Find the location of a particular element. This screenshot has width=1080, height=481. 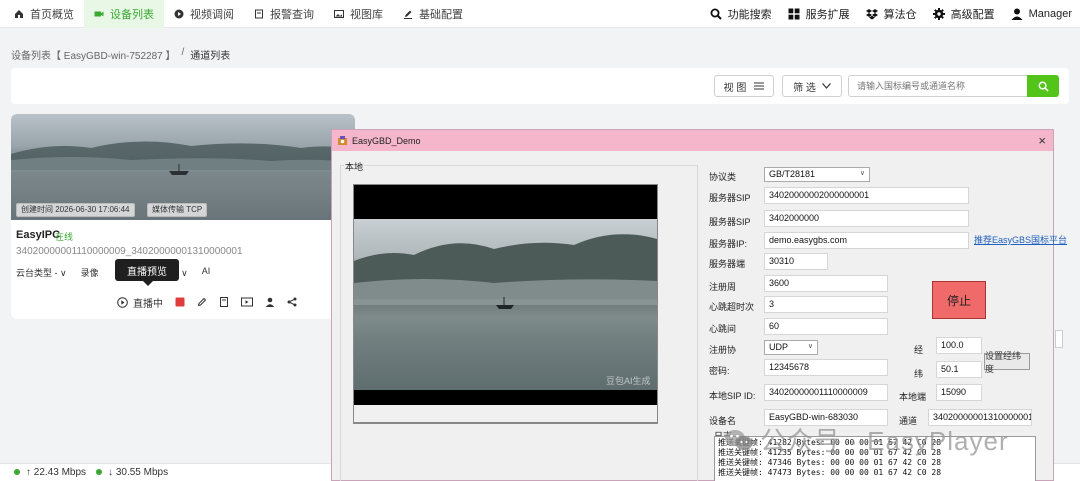

close-icon: × is located at coordinates (1042, 140).